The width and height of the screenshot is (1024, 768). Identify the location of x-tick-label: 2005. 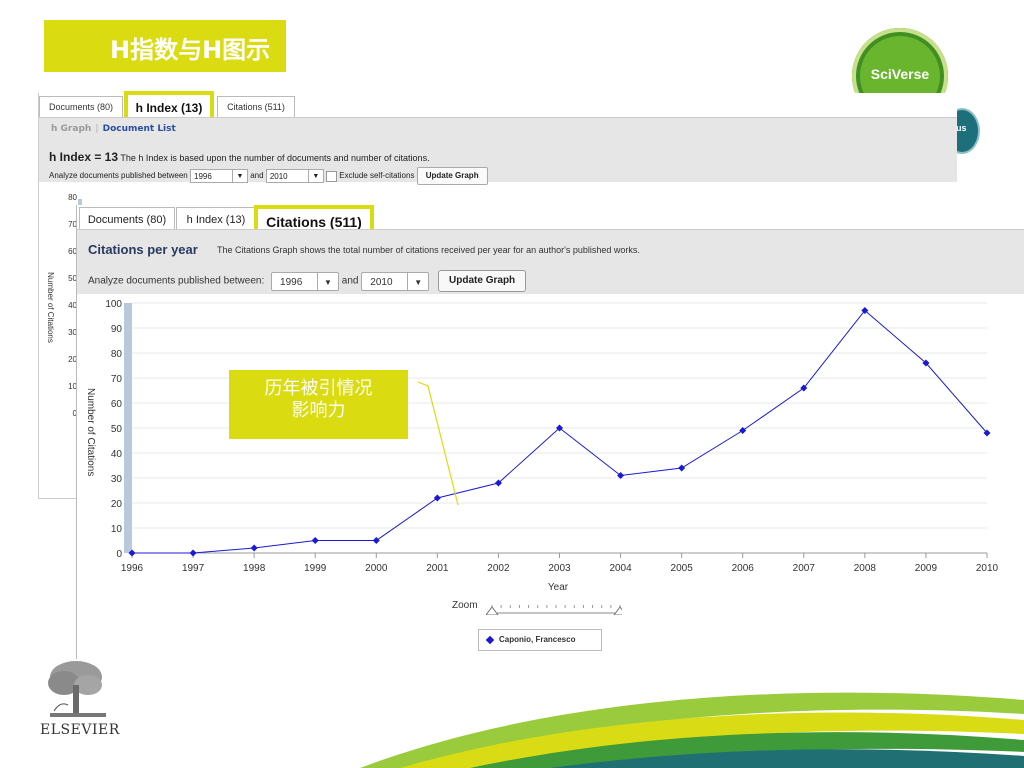
(682, 568).